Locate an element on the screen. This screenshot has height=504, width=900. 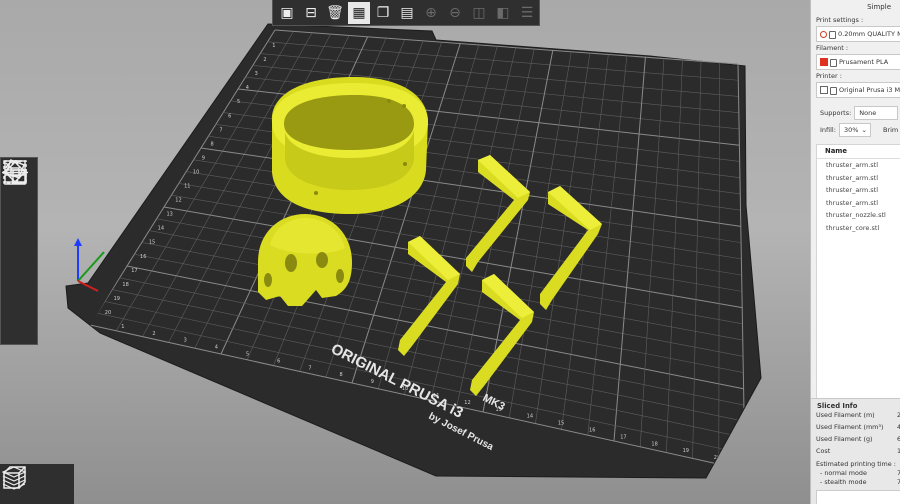
used-filament-mm3-label: Used Filament (mm³) is located at coordinates (850, 427).